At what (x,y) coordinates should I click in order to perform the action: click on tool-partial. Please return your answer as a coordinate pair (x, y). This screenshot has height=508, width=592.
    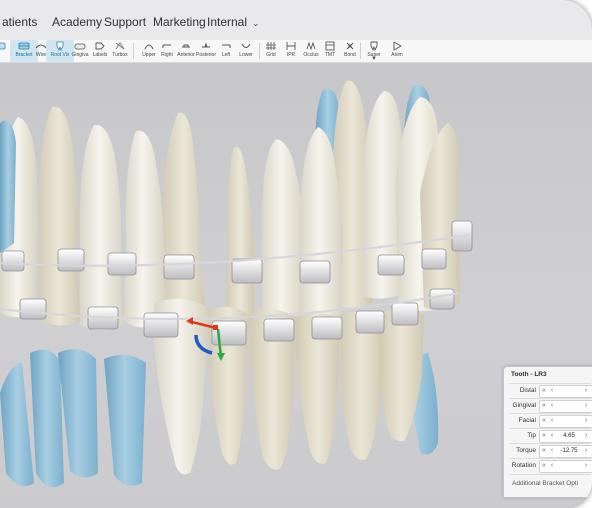
    Looking at the image, I should click on (4, 51).